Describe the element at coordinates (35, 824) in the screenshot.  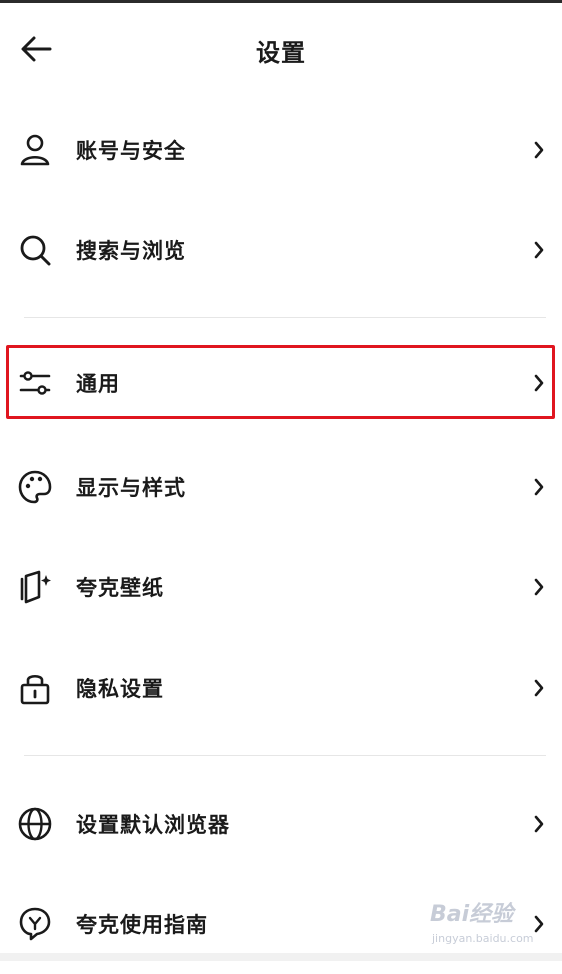
I see `globe-icon` at that location.